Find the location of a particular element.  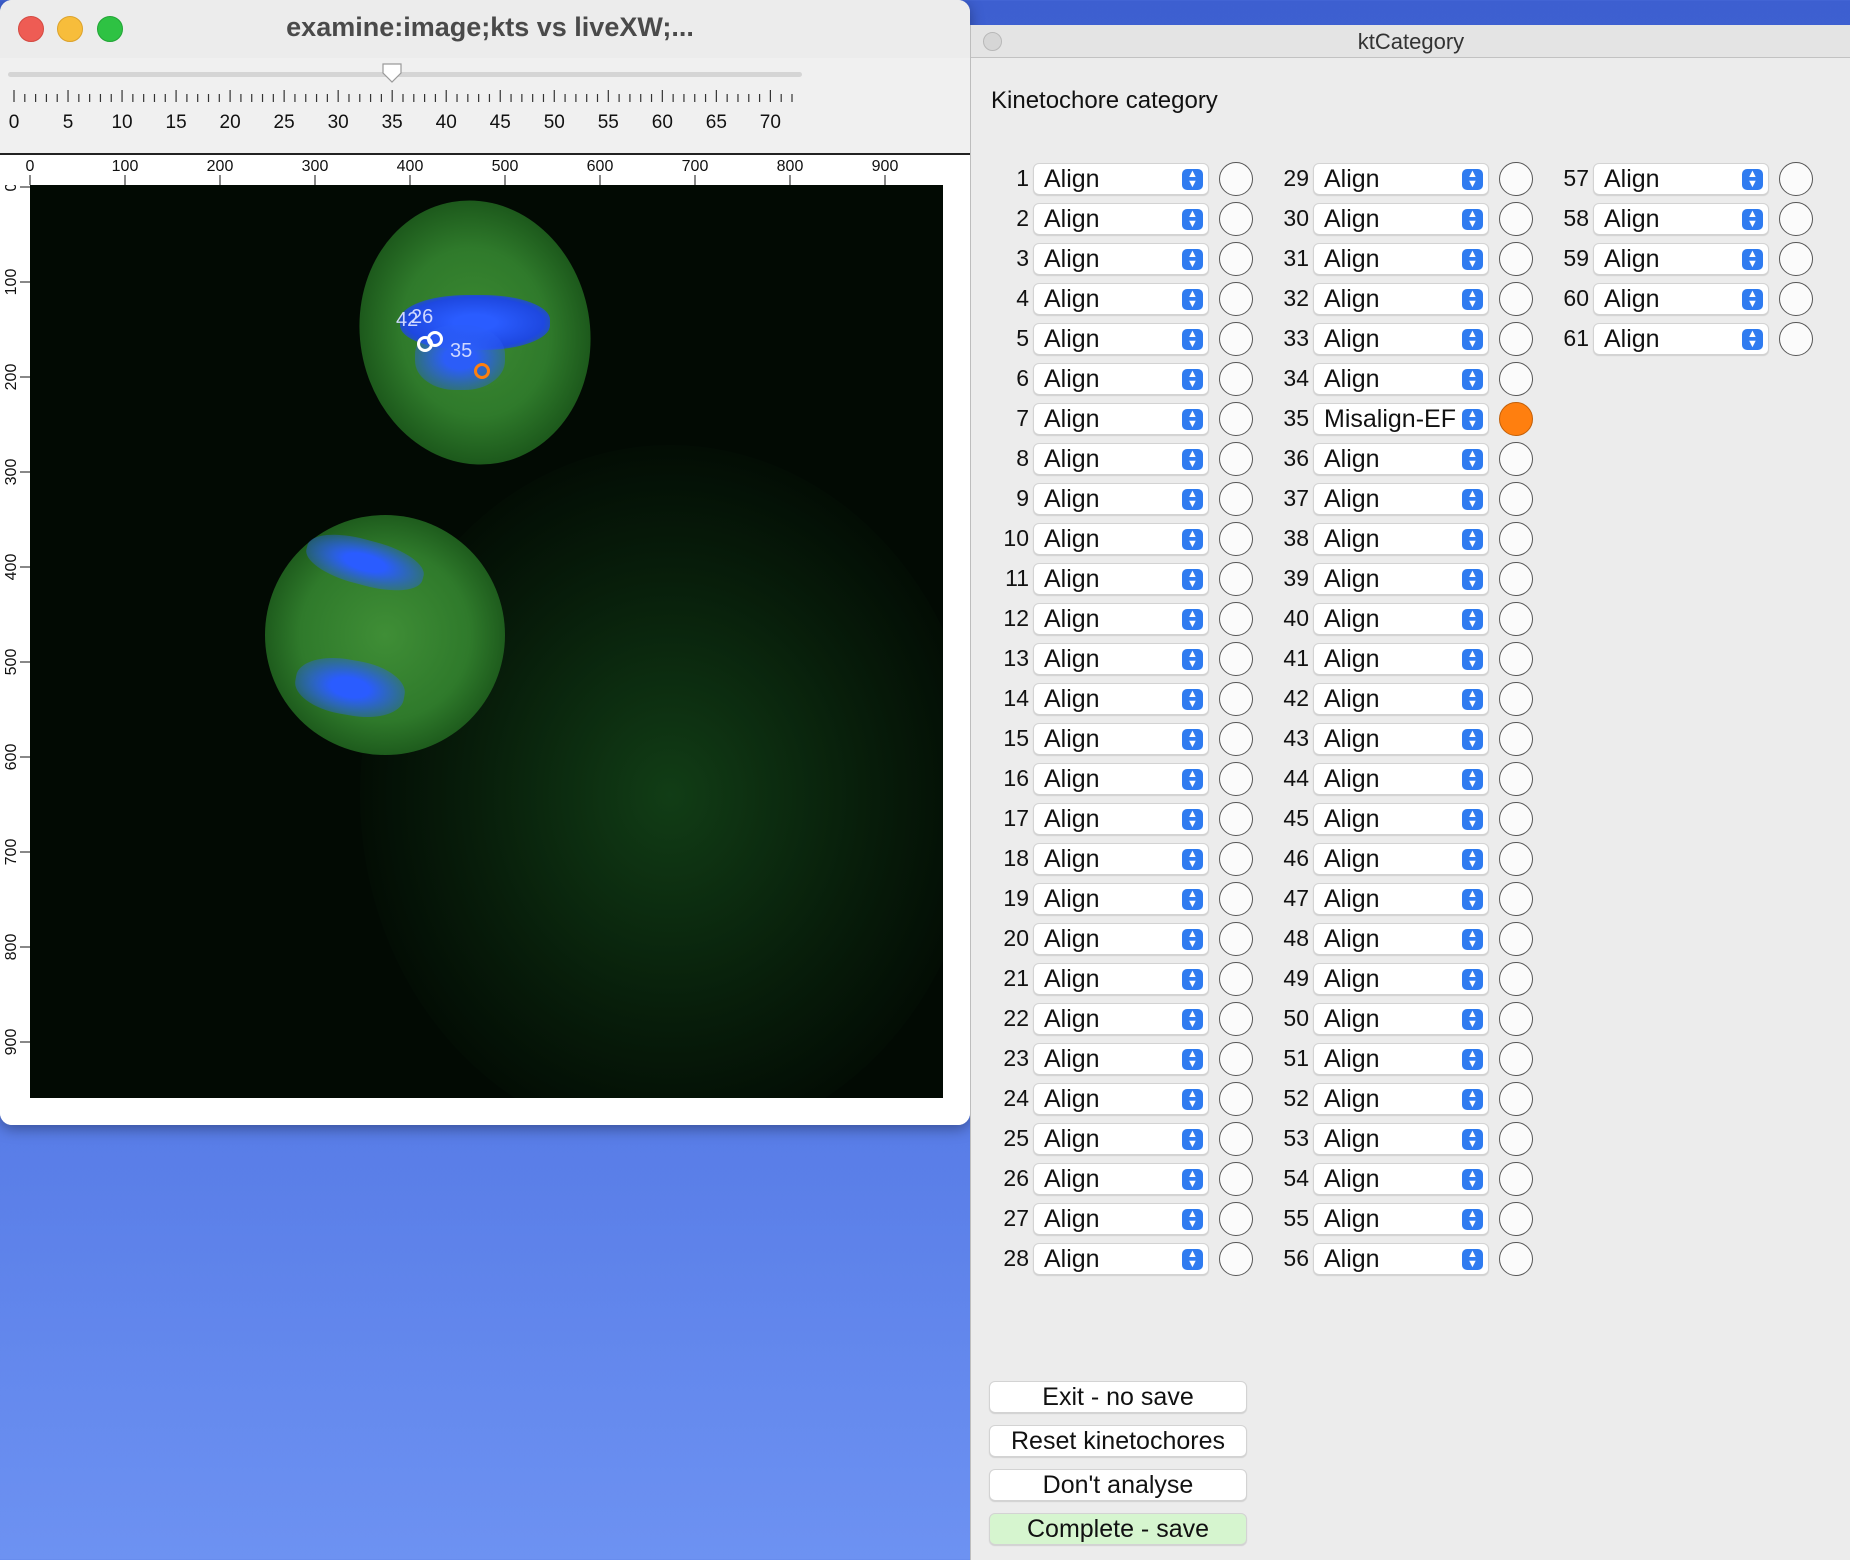

complete-save-button: Complete - save is located at coordinates (1118, 1529).